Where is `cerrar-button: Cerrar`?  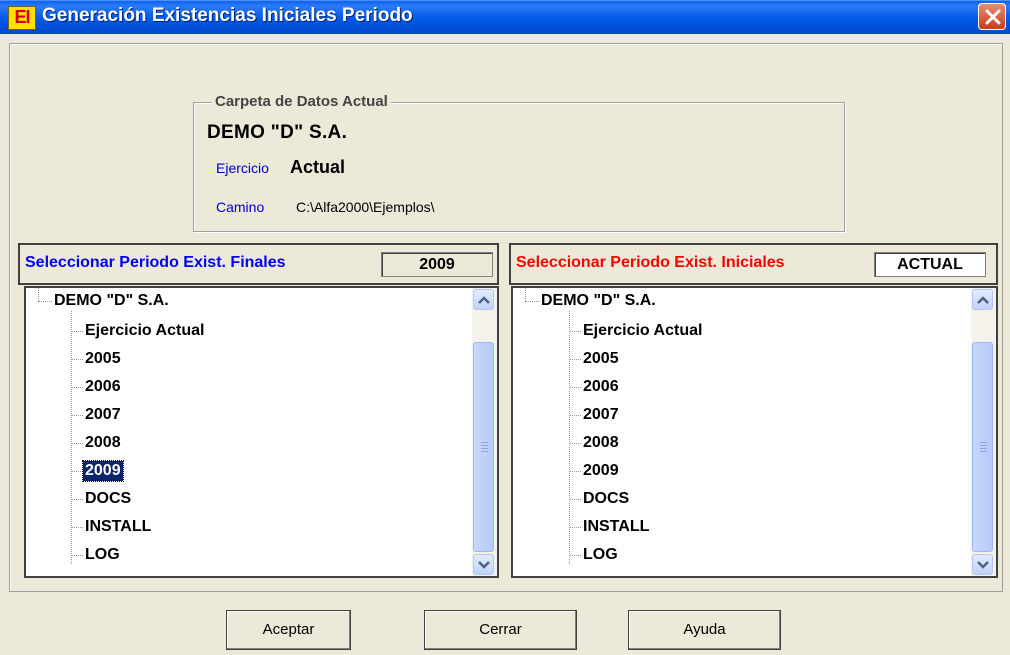 cerrar-button: Cerrar is located at coordinates (500, 630).